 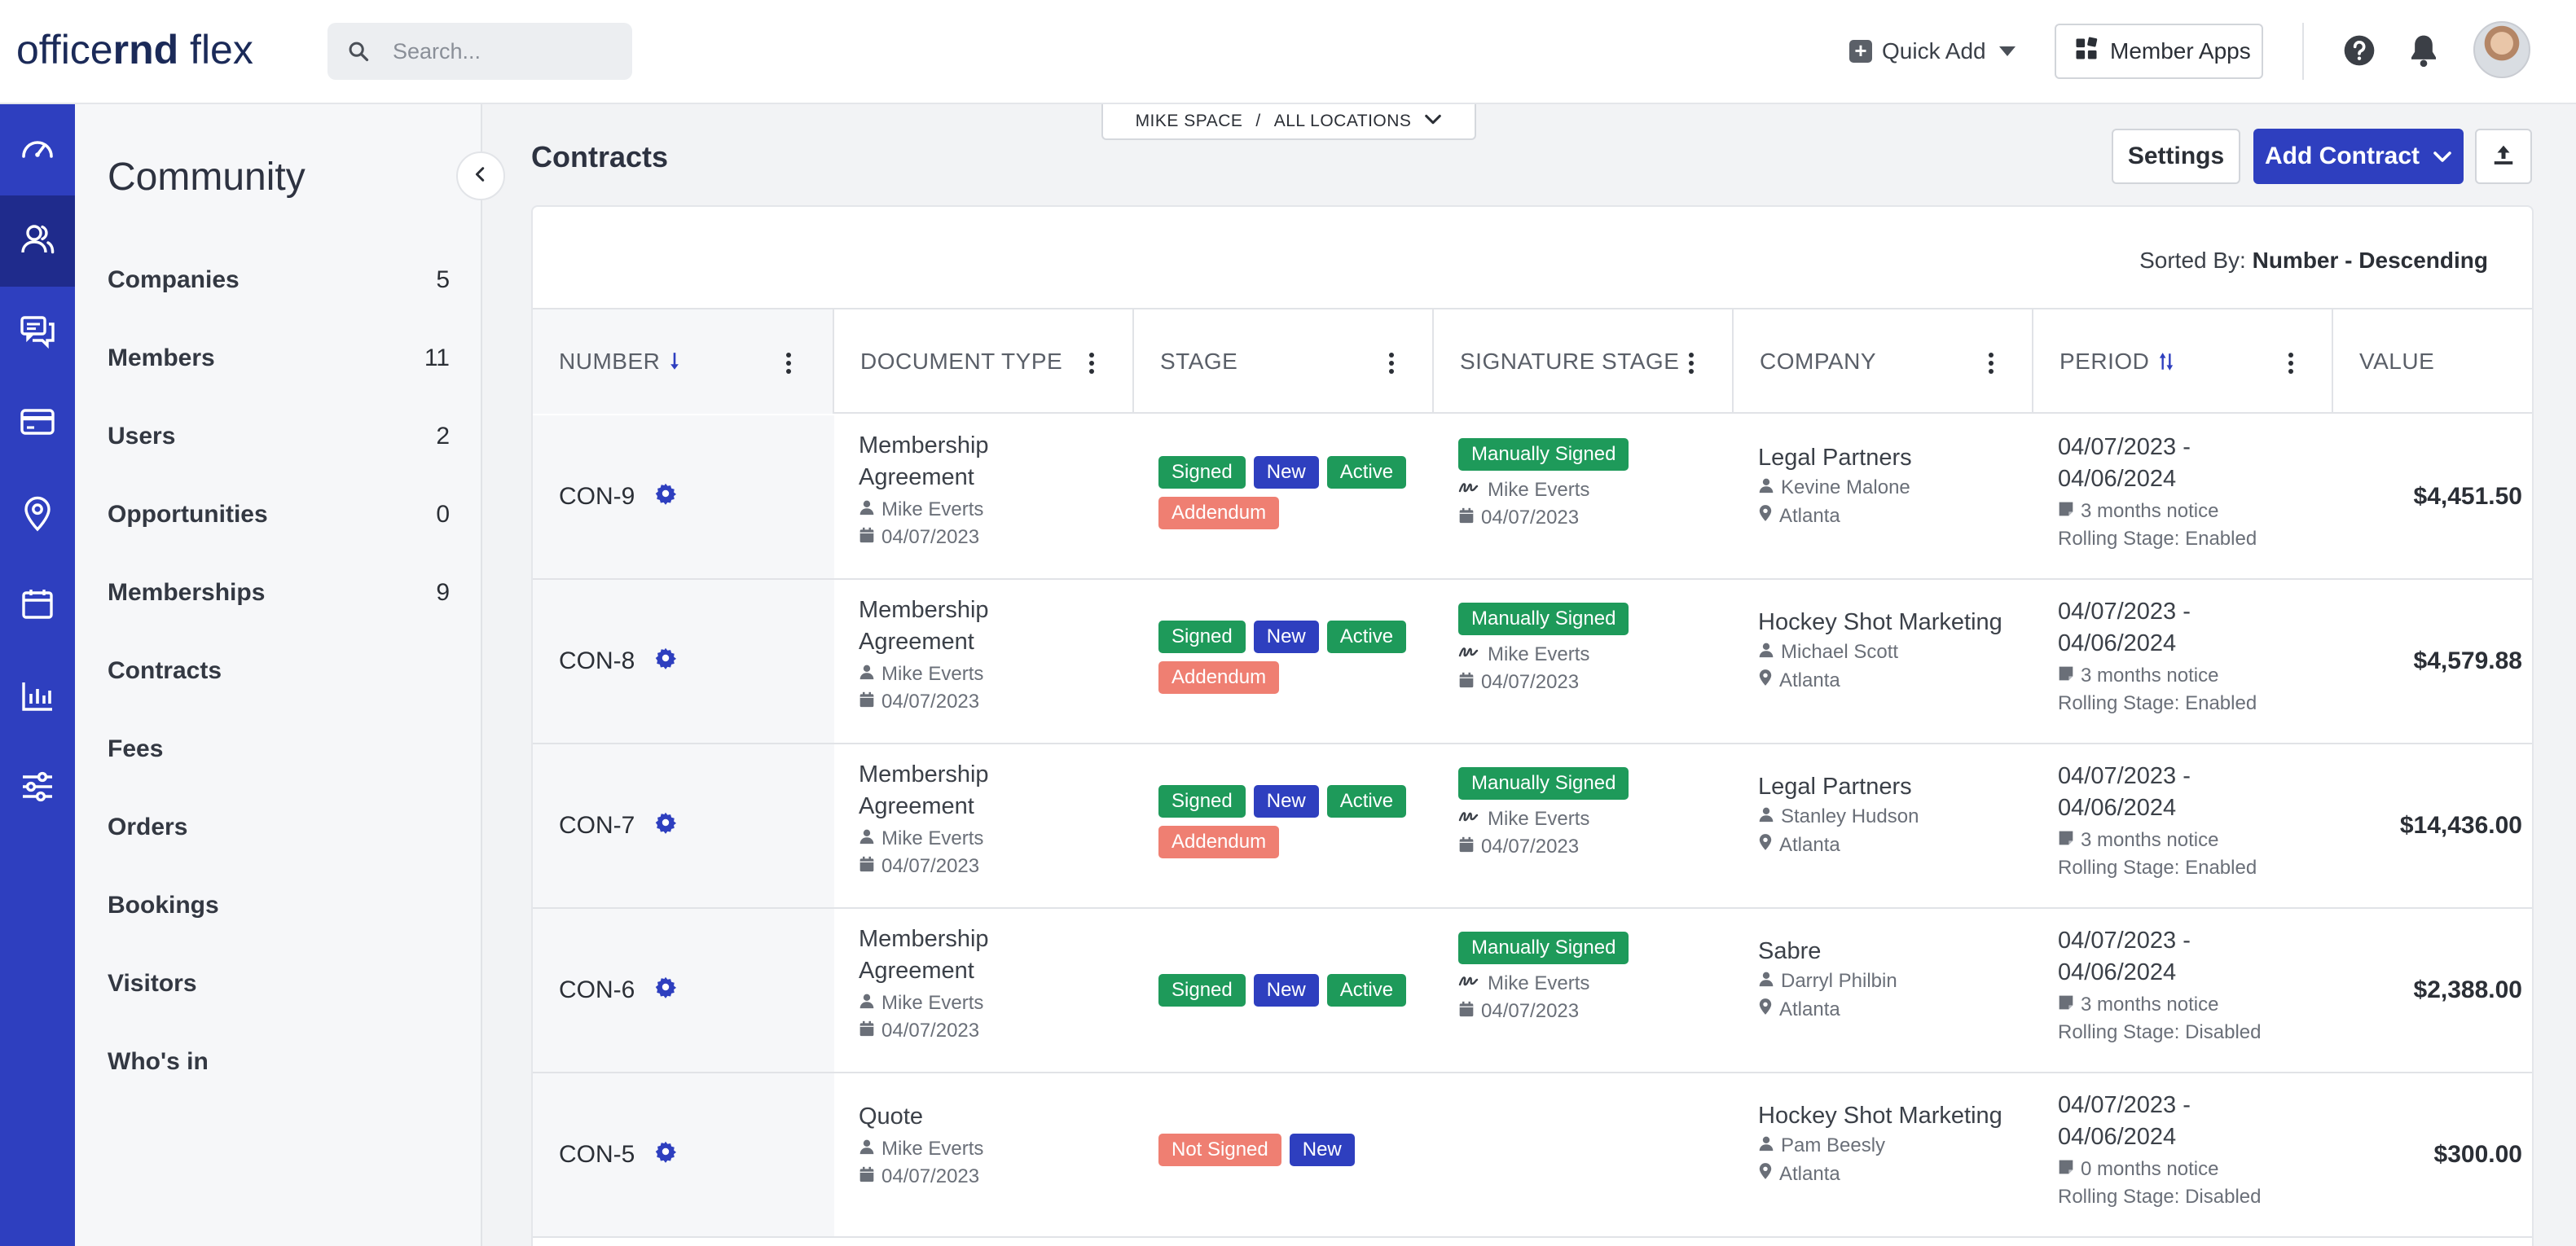 I want to click on sidebar-item-opportunities: Opportunities 0, so click(x=279, y=515).